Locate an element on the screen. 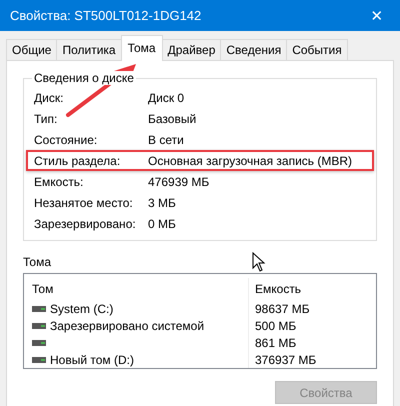 The width and height of the screenshot is (400, 406). field-label: Зарезервировано: is located at coordinates (85, 223).